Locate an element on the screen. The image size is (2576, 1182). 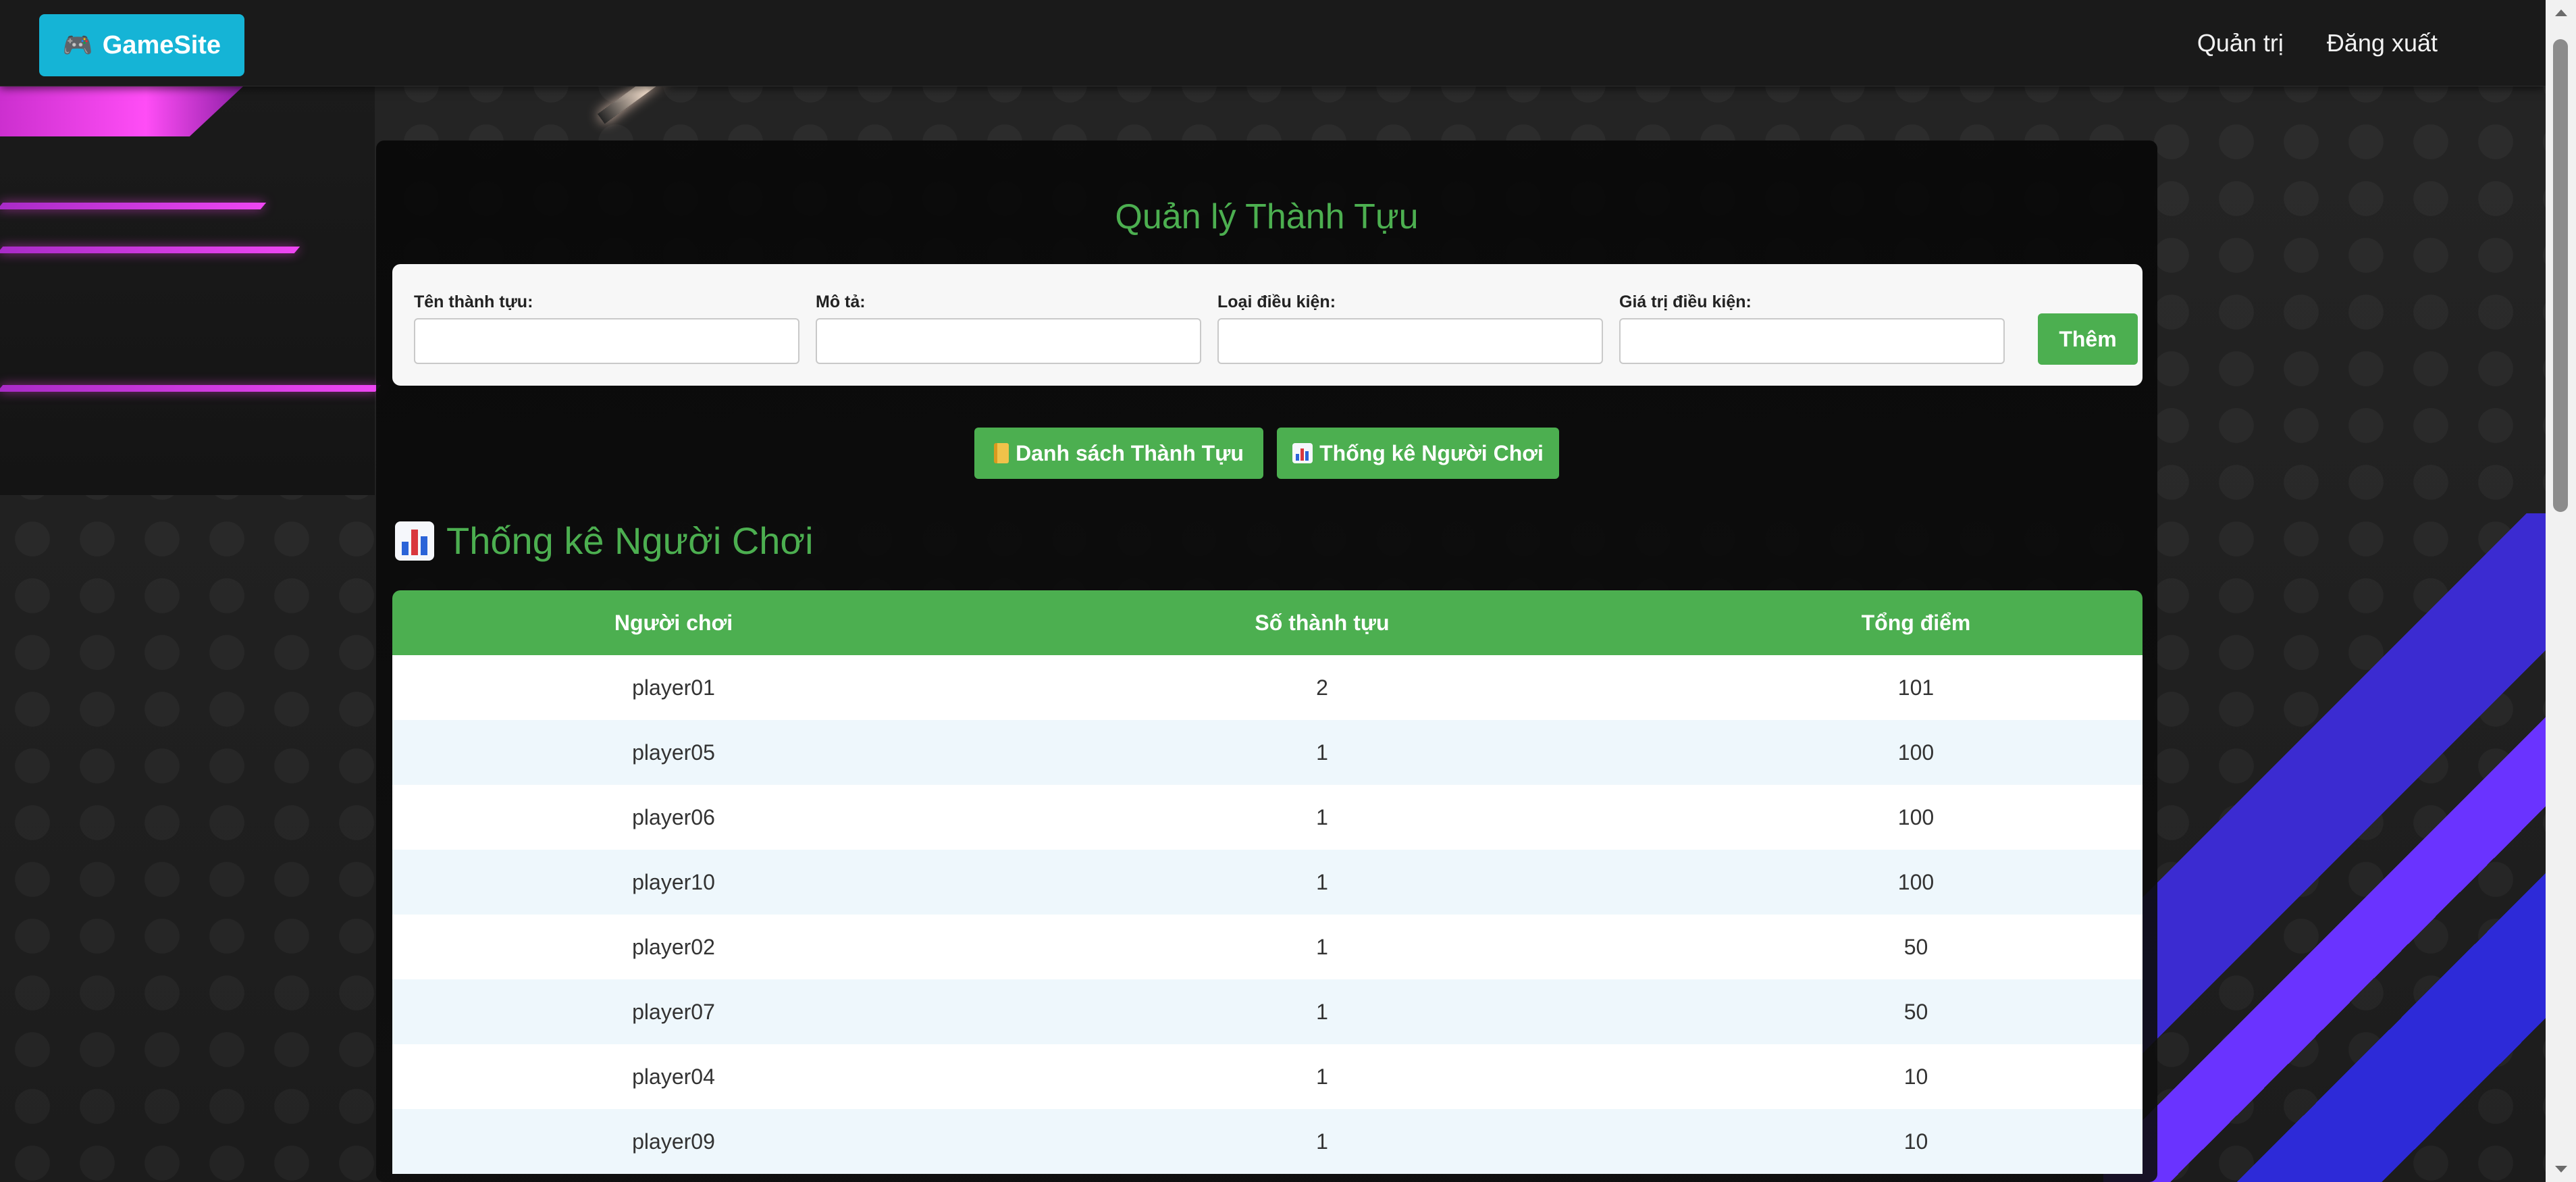
cell-achievement-count: 2 is located at coordinates (1322, 687).